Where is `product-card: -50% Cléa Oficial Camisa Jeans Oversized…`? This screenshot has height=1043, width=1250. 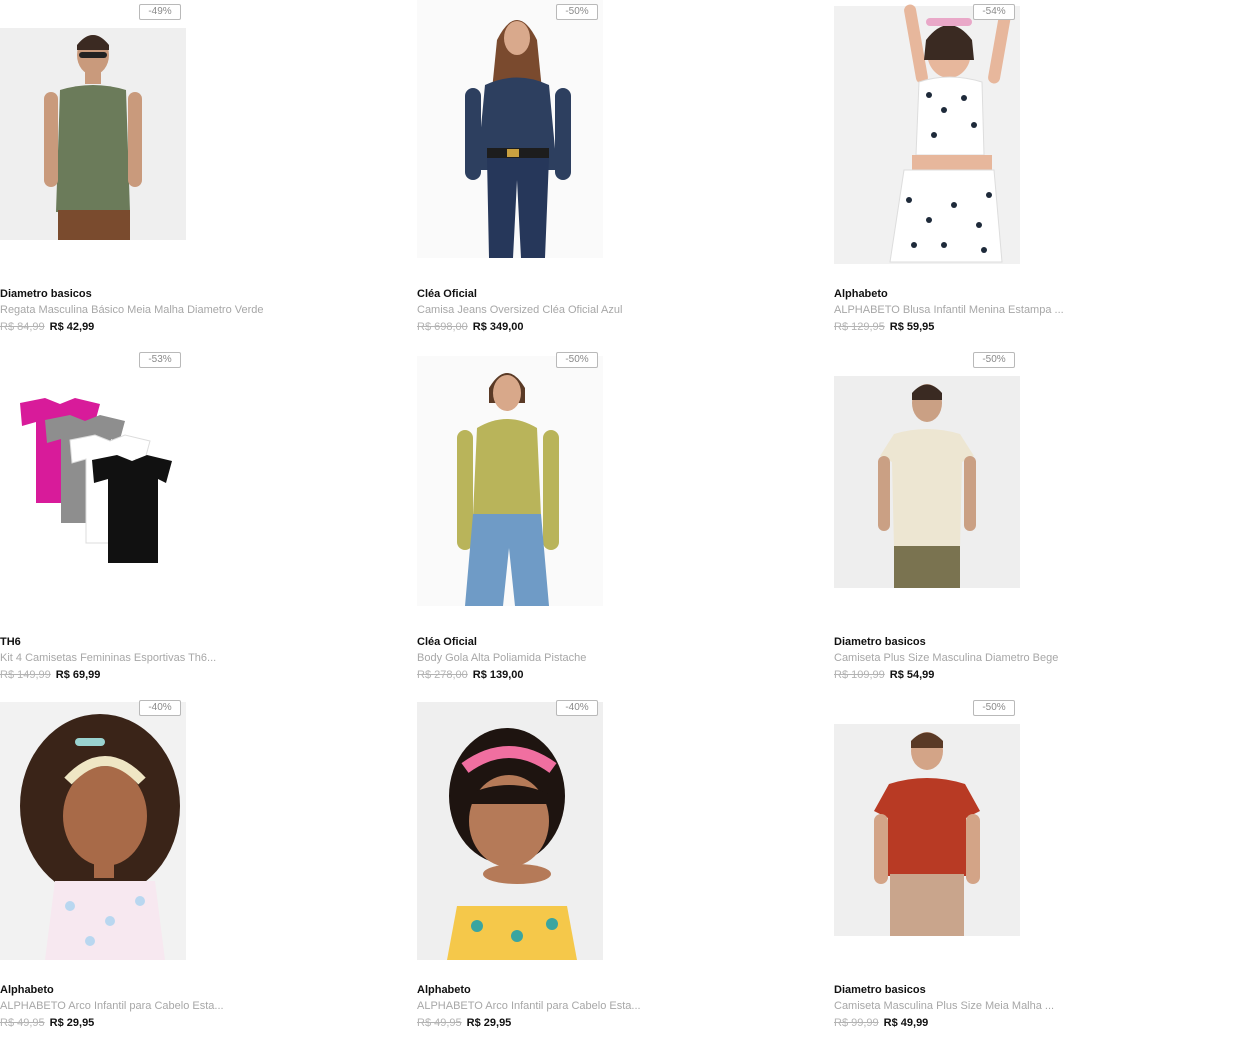
product-card: -50% Cléa Oficial Camisa Jeans Oversized… is located at coordinates (617, 173).